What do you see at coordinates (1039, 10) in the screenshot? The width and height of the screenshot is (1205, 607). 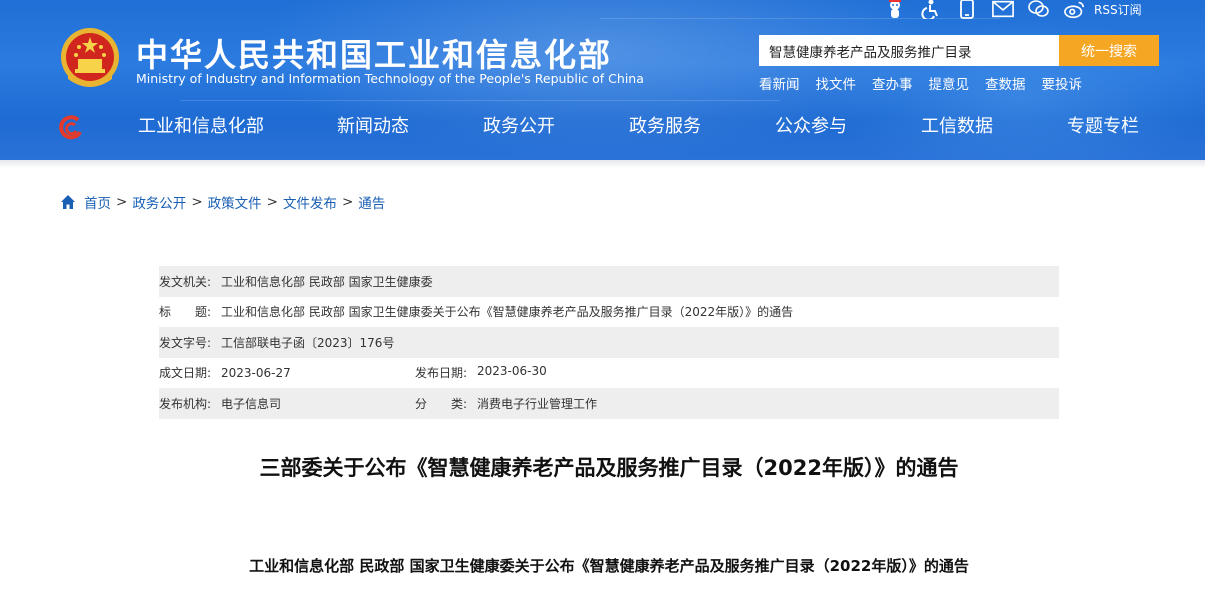 I see `wechat-icon` at bounding box center [1039, 10].